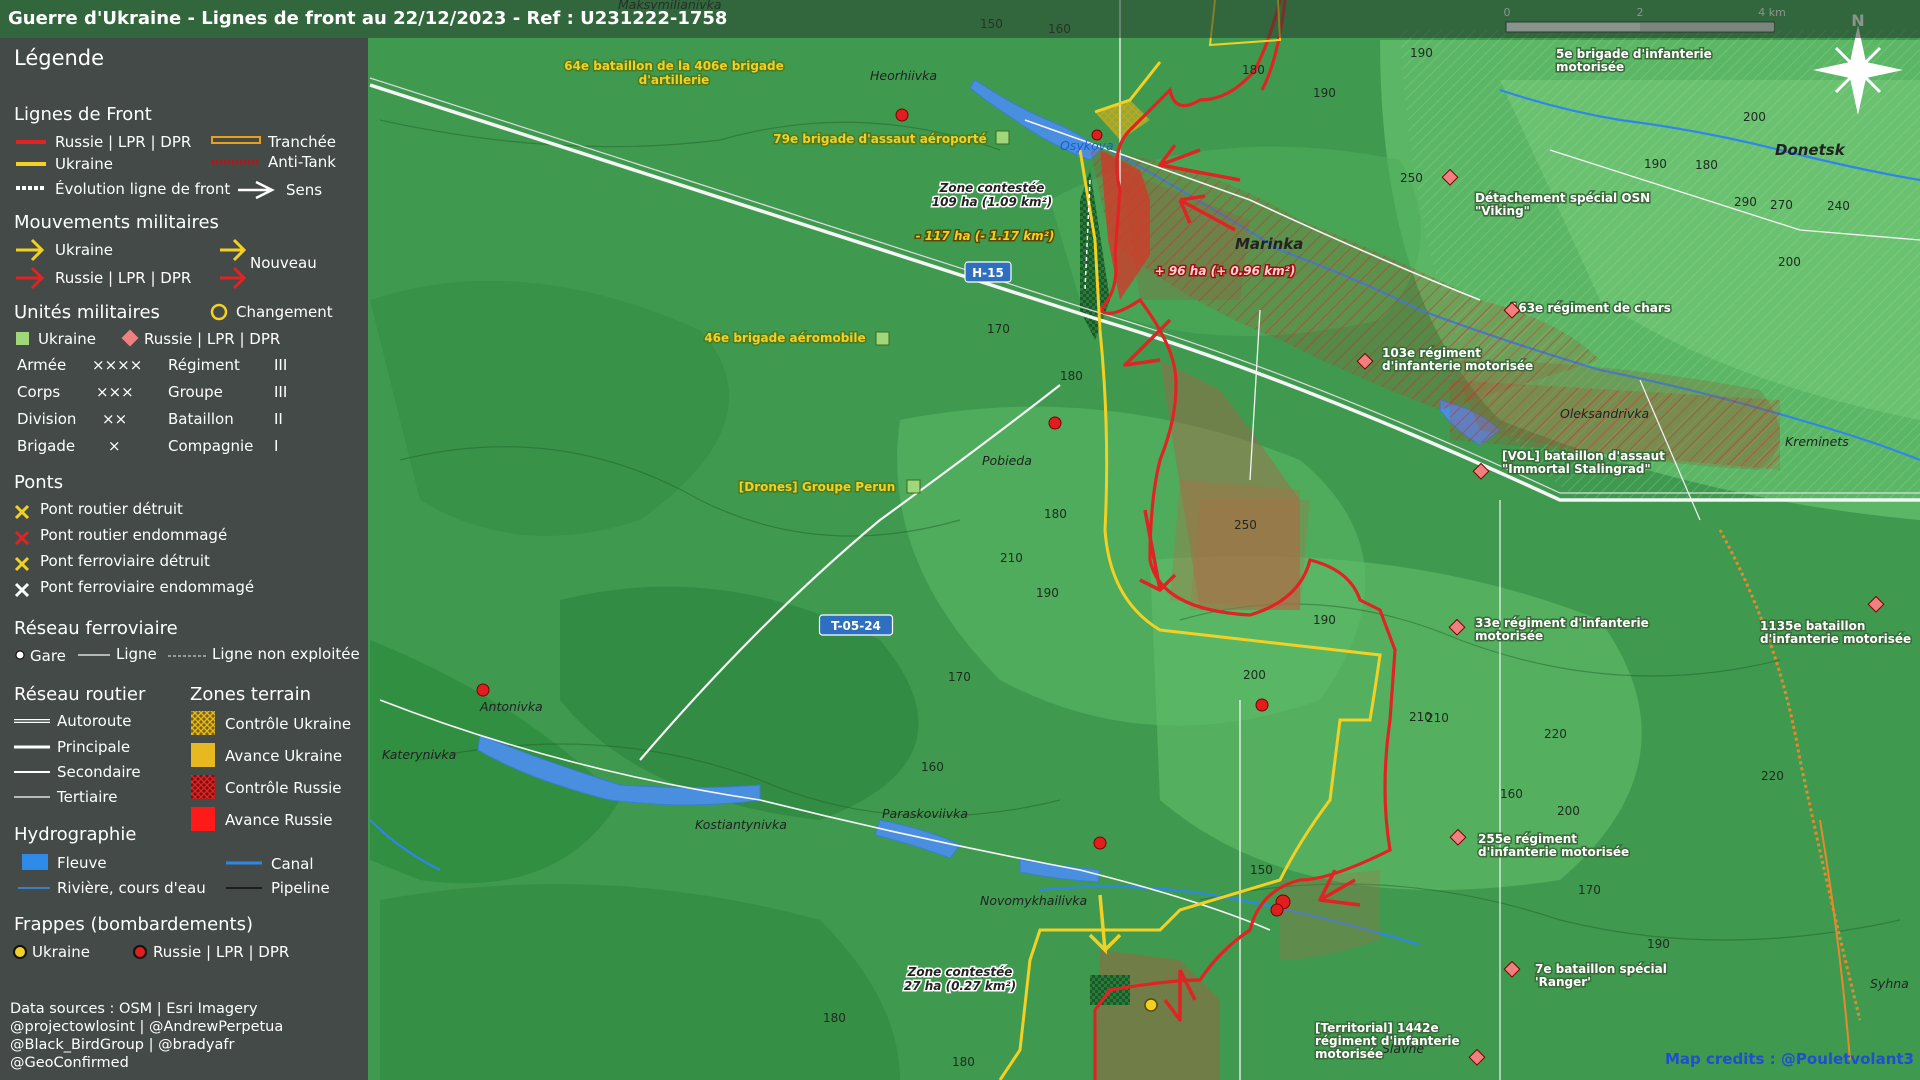  I want to click on elevation-label: 290, so click(1745, 202).